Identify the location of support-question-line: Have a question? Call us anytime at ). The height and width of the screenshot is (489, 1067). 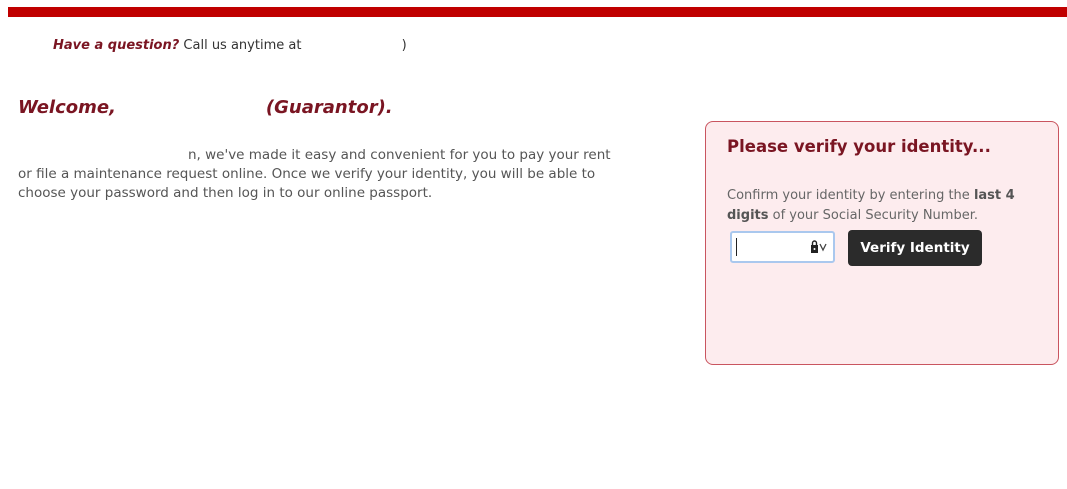
(230, 45).